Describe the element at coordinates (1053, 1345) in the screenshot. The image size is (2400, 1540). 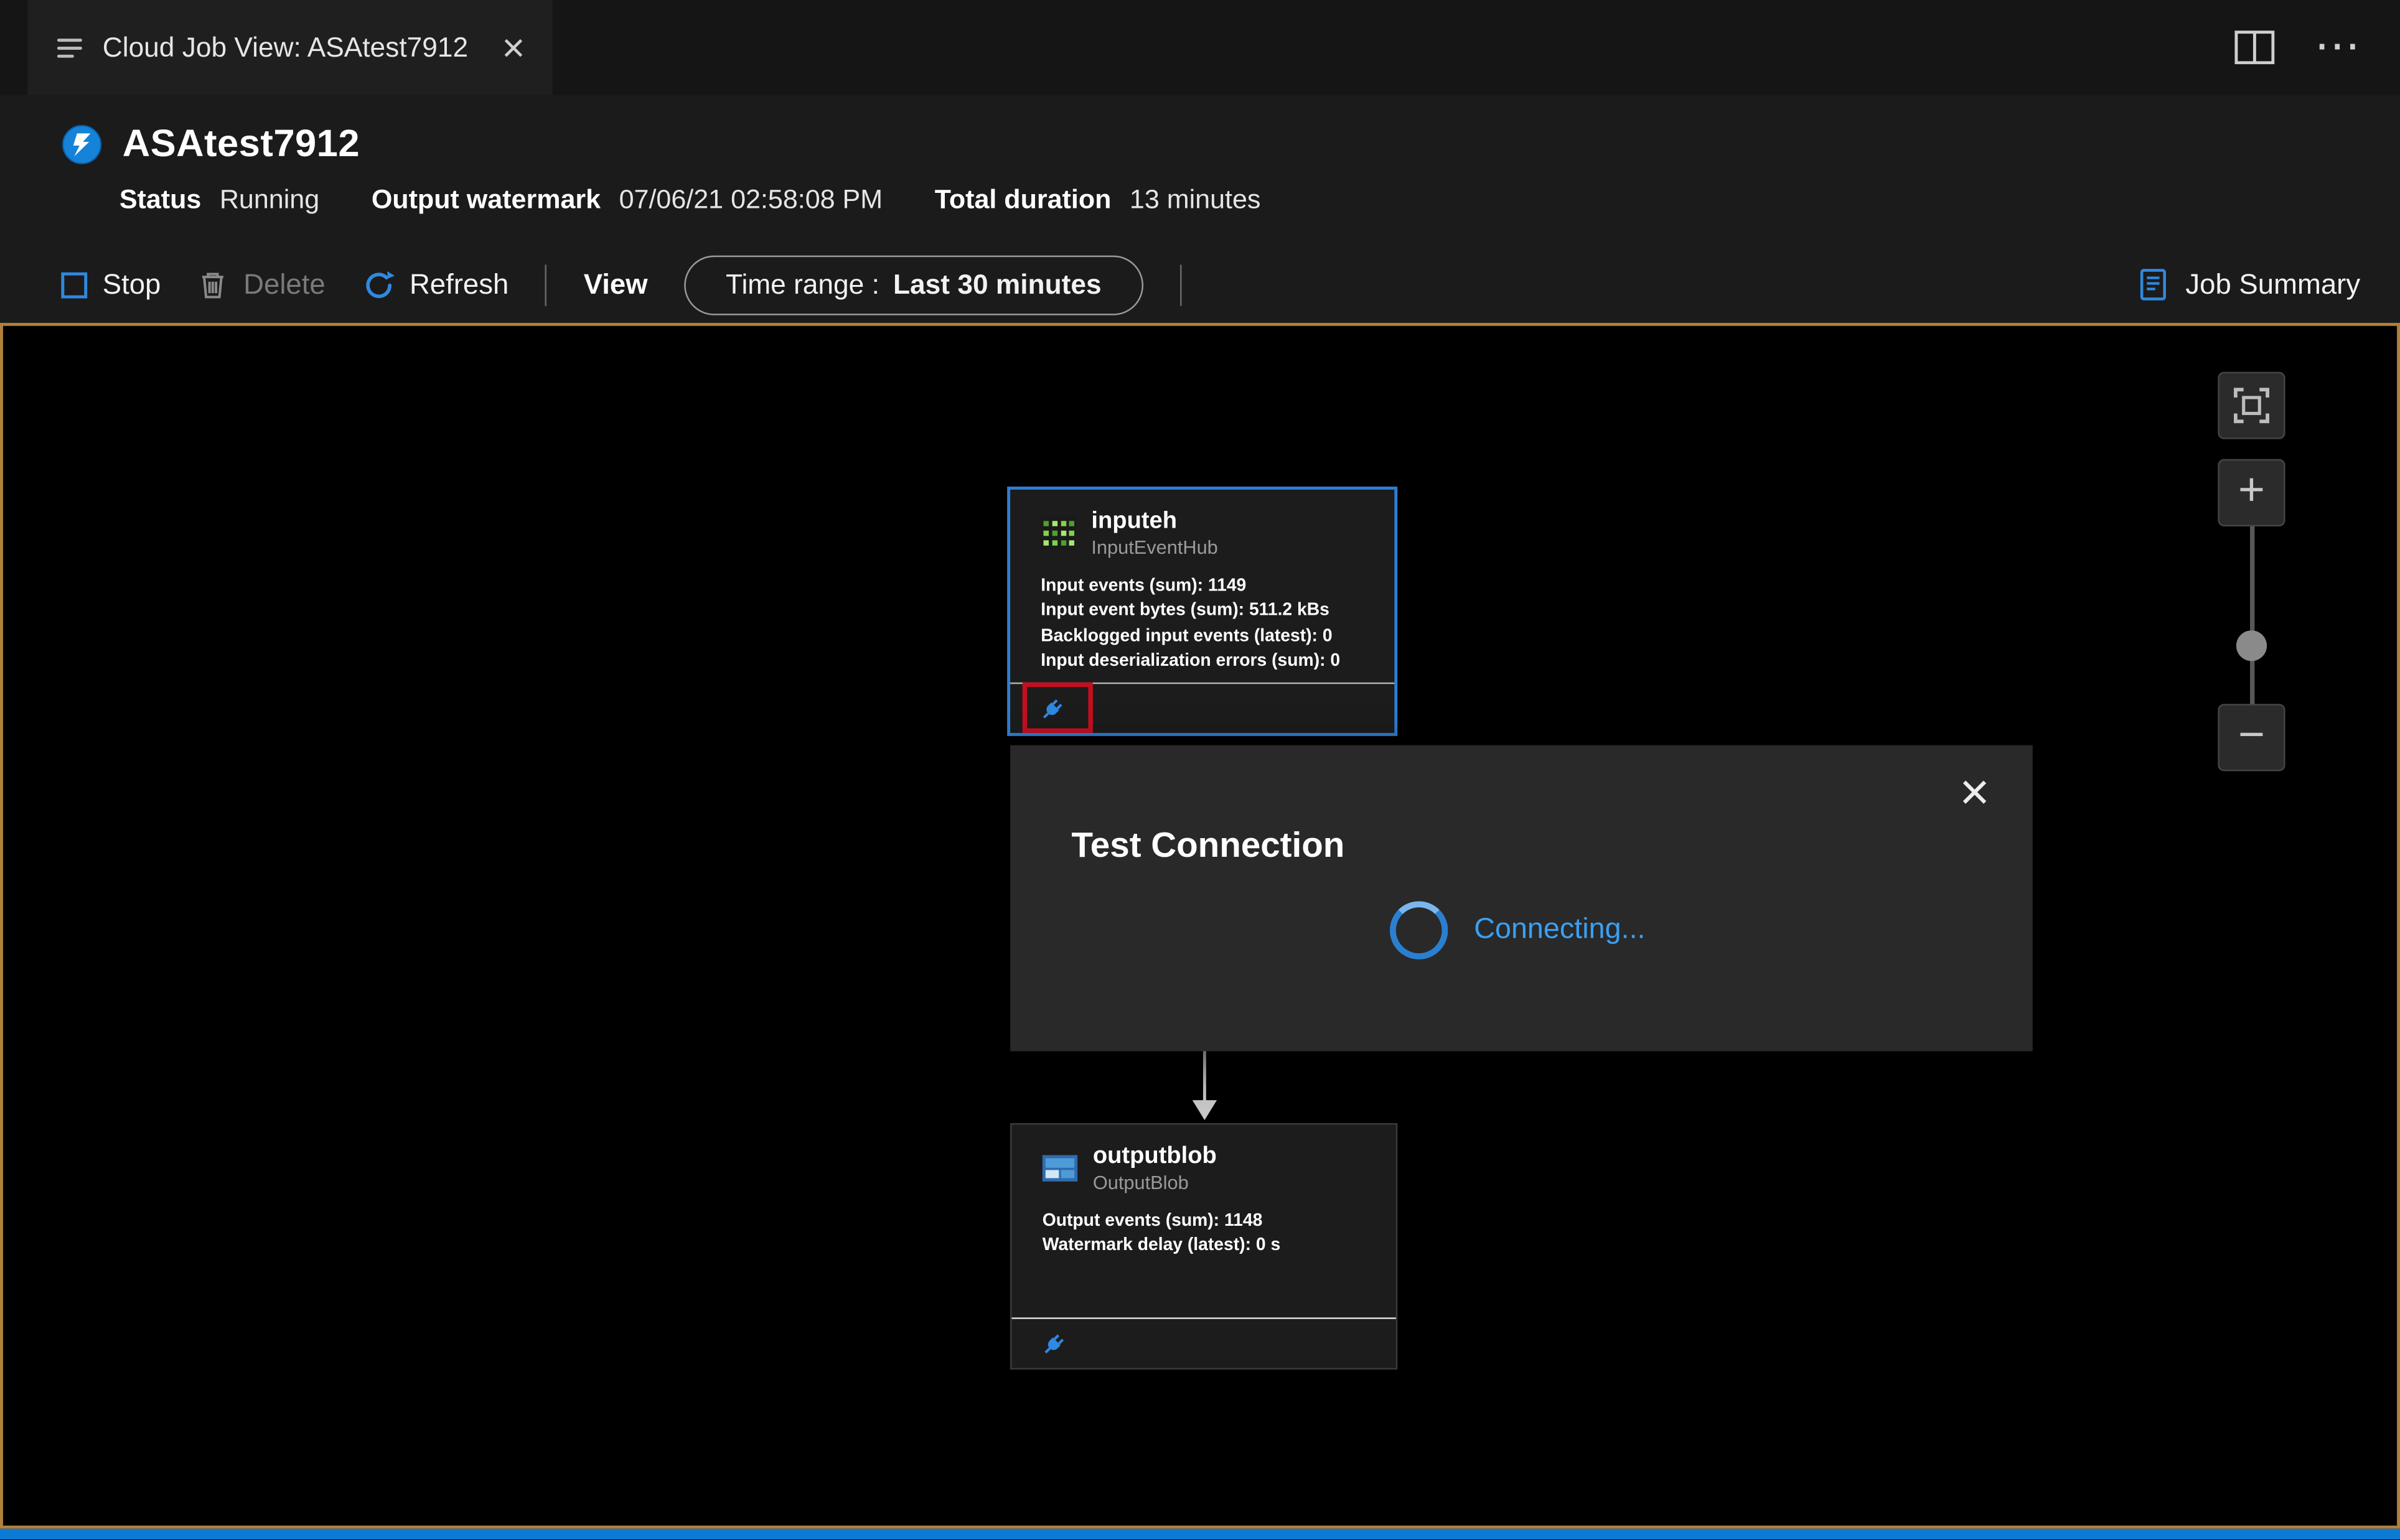
I see `test-connection-icon` at that location.